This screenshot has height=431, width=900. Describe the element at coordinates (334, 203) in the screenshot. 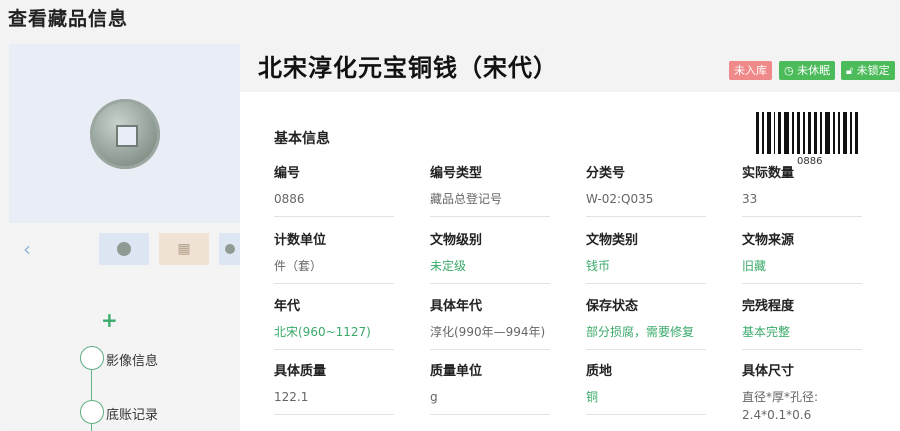

I see `field-value: 0886` at that location.